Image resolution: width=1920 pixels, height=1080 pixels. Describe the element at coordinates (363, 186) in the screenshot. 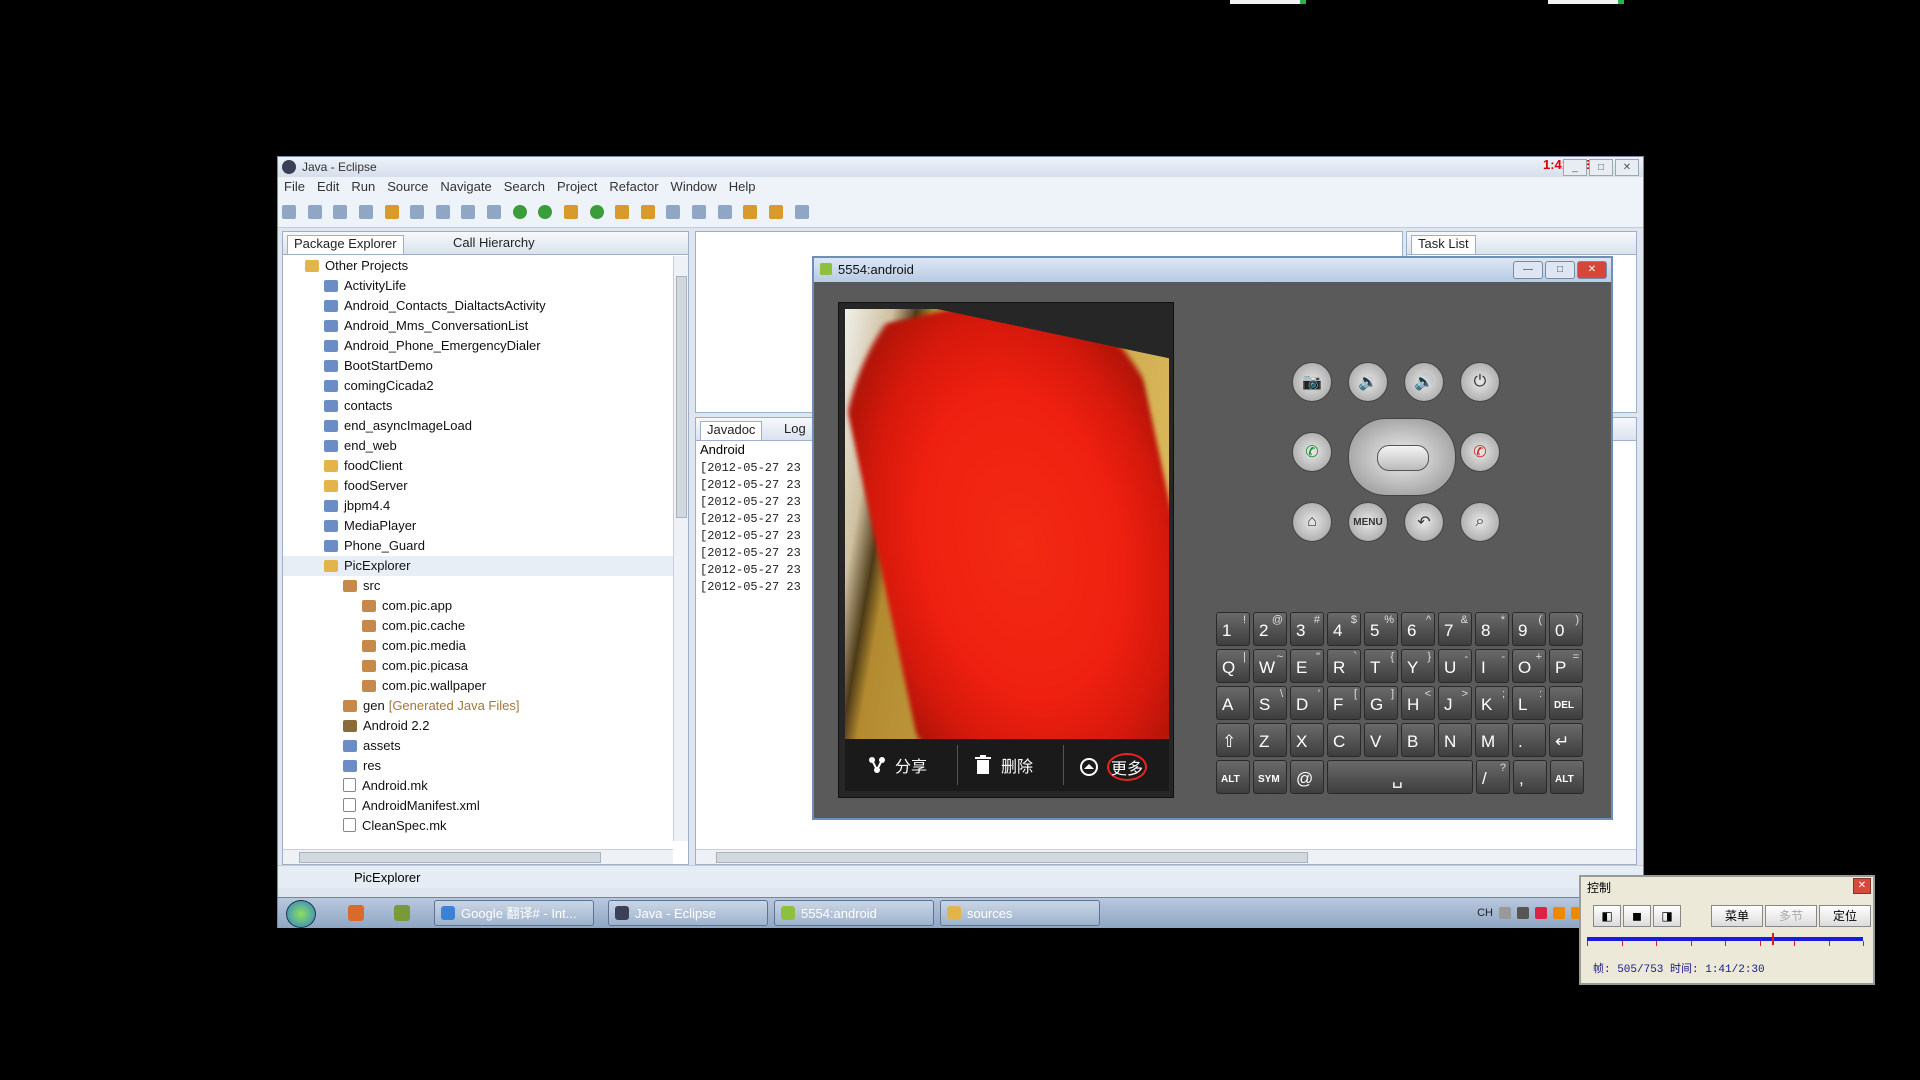

I see `menu-run: Run` at that location.